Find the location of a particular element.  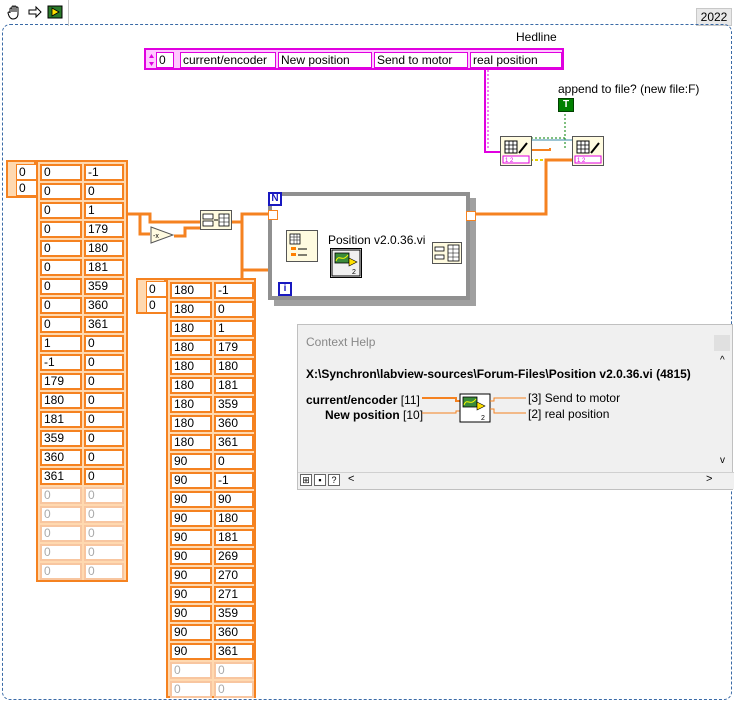

cluster-field-current-encoder: current/encoder is located at coordinates (228, 60).